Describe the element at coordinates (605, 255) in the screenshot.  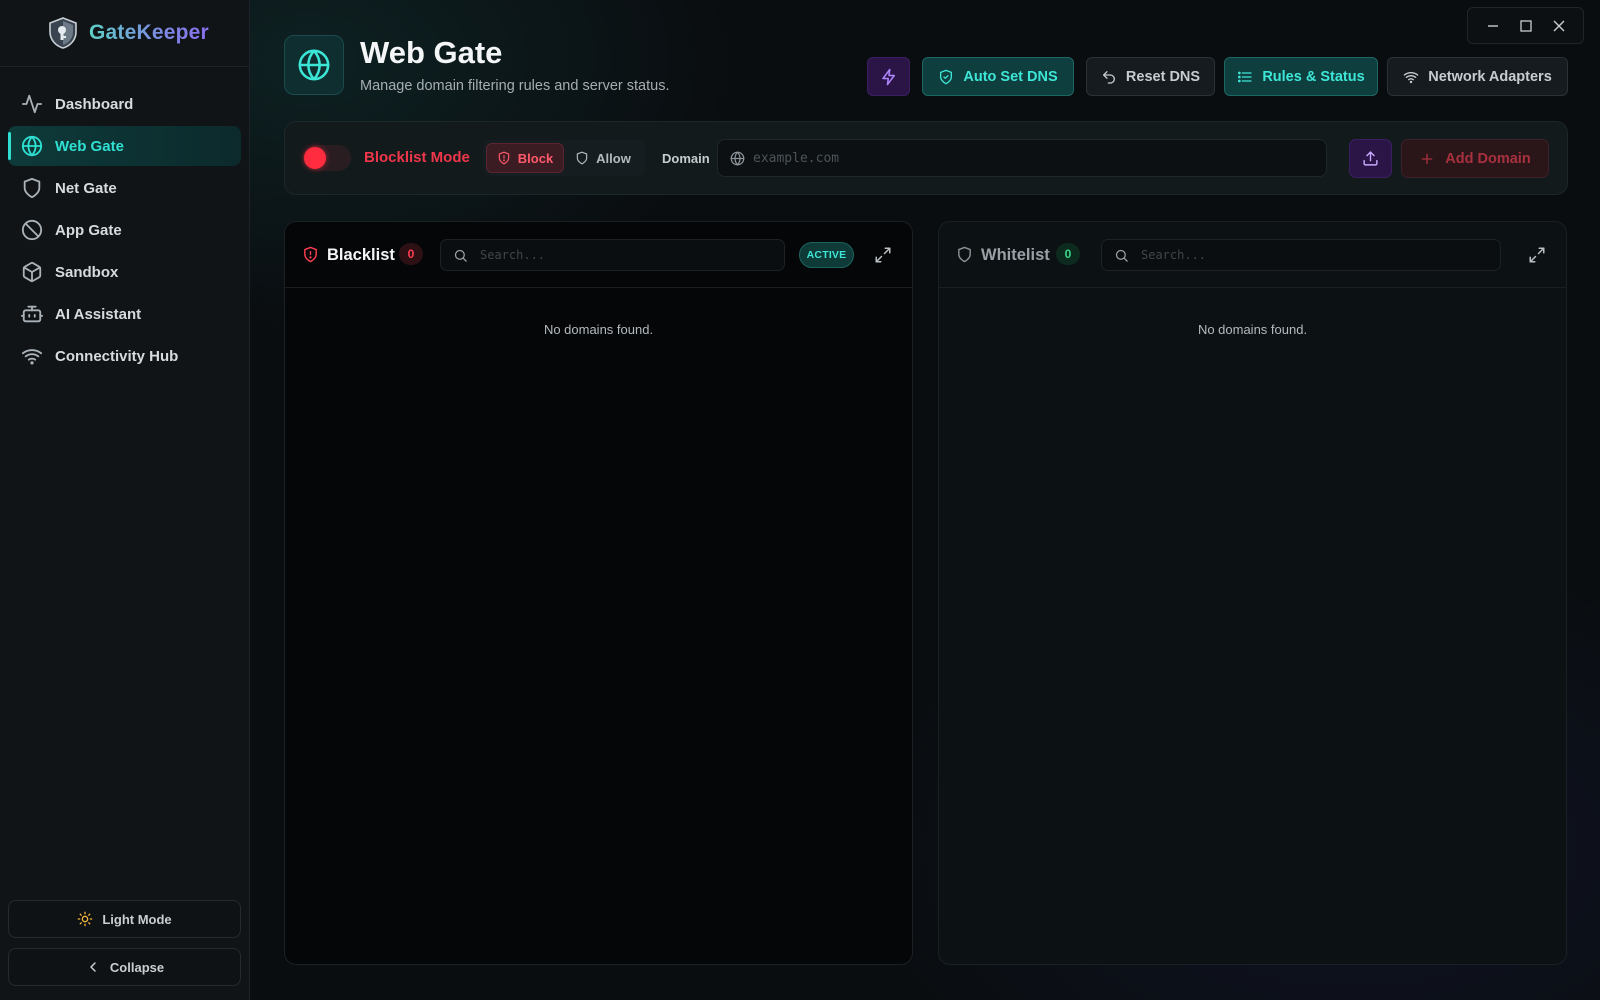
I see `blacklist-search-input` at that location.